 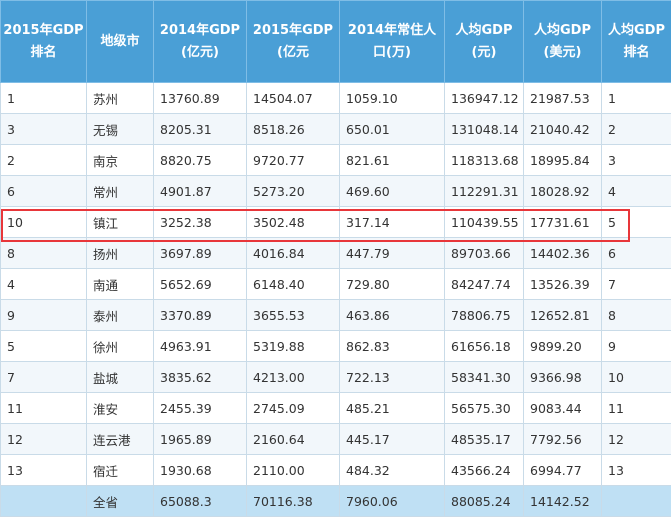 What do you see at coordinates (392, 284) in the screenshot?
I see `population-cell: 729.80` at bounding box center [392, 284].